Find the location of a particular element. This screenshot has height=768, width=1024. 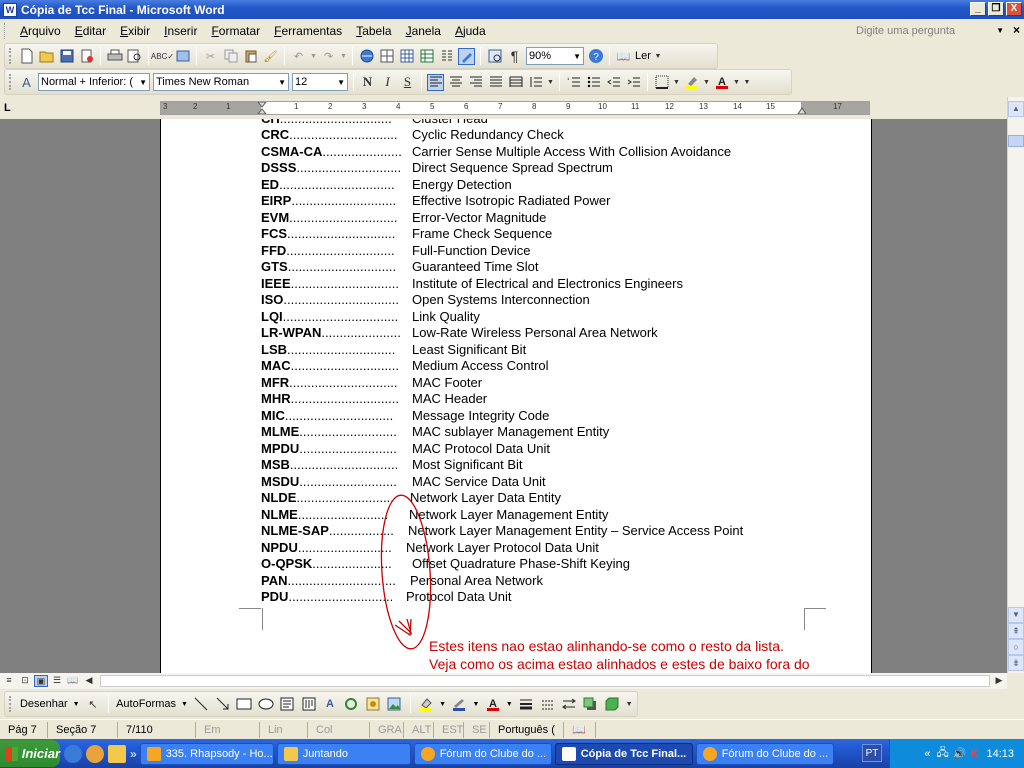

read-book-icon: 📖 is located at coordinates (623, 56).